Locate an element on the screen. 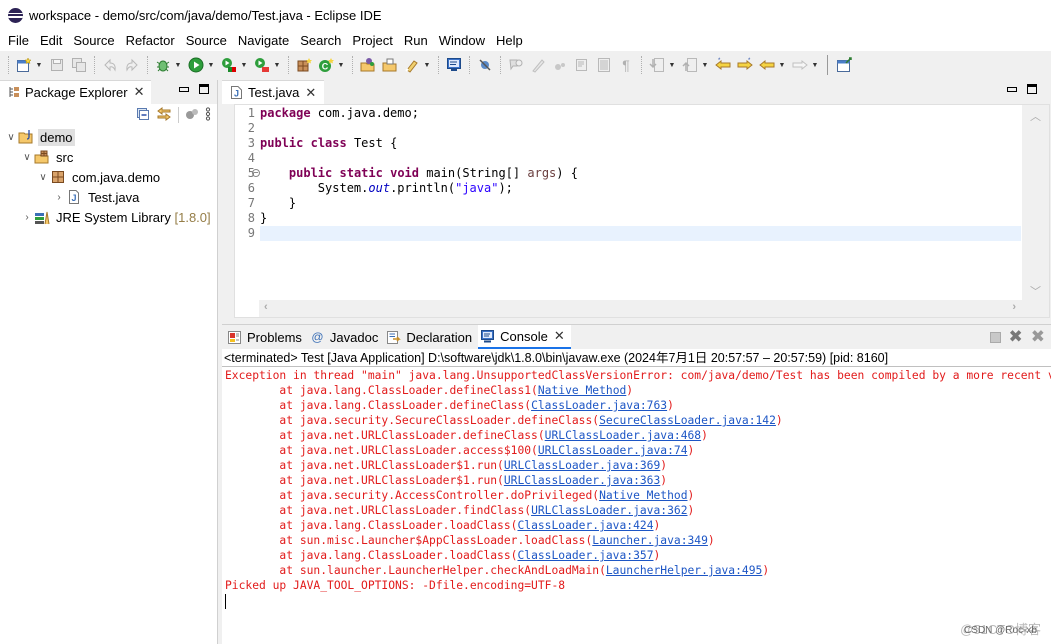 This screenshot has width=1051, height=644. next-annotation-dropdown: ▼ is located at coordinates (672, 65).